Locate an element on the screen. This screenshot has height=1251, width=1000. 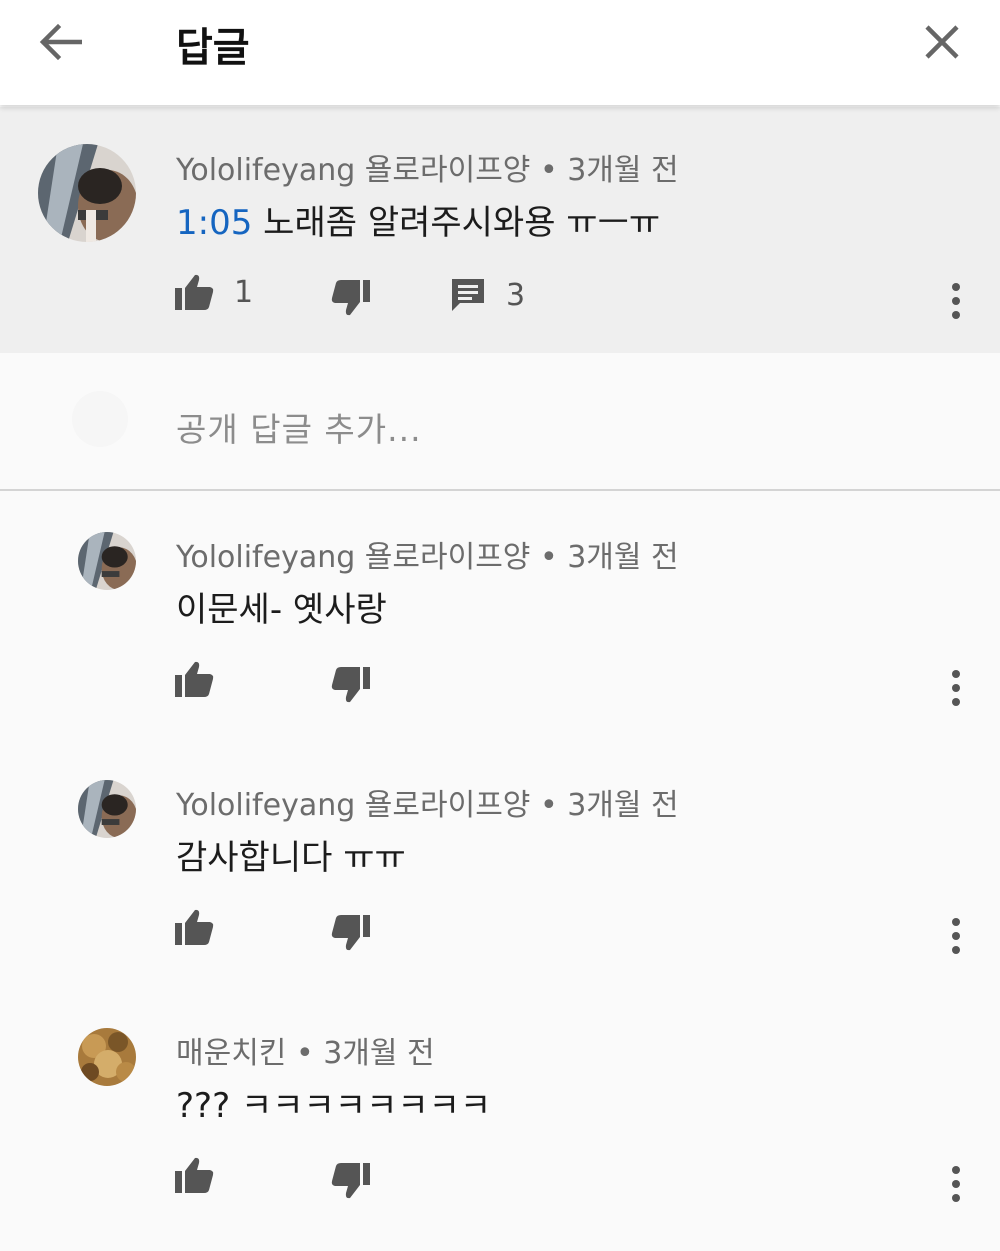
page-title: 답글 is located at coordinates (213, 48).